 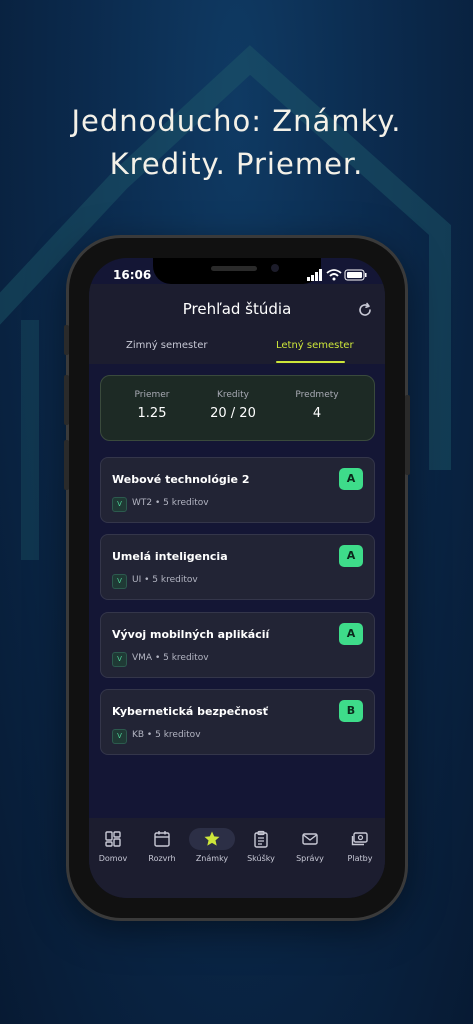 What do you see at coordinates (166, 735) in the screenshot?
I see `course-meta: KB • 5 kreditov` at bounding box center [166, 735].